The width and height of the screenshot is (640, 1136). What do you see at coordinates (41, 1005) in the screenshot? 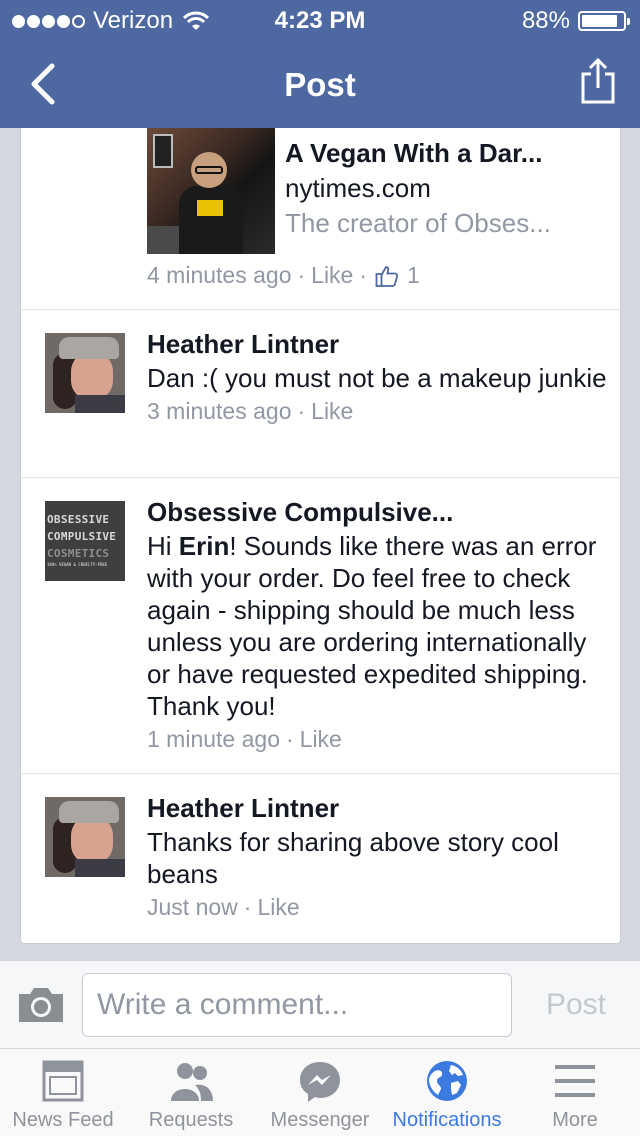
I see `camera-icon` at bounding box center [41, 1005].